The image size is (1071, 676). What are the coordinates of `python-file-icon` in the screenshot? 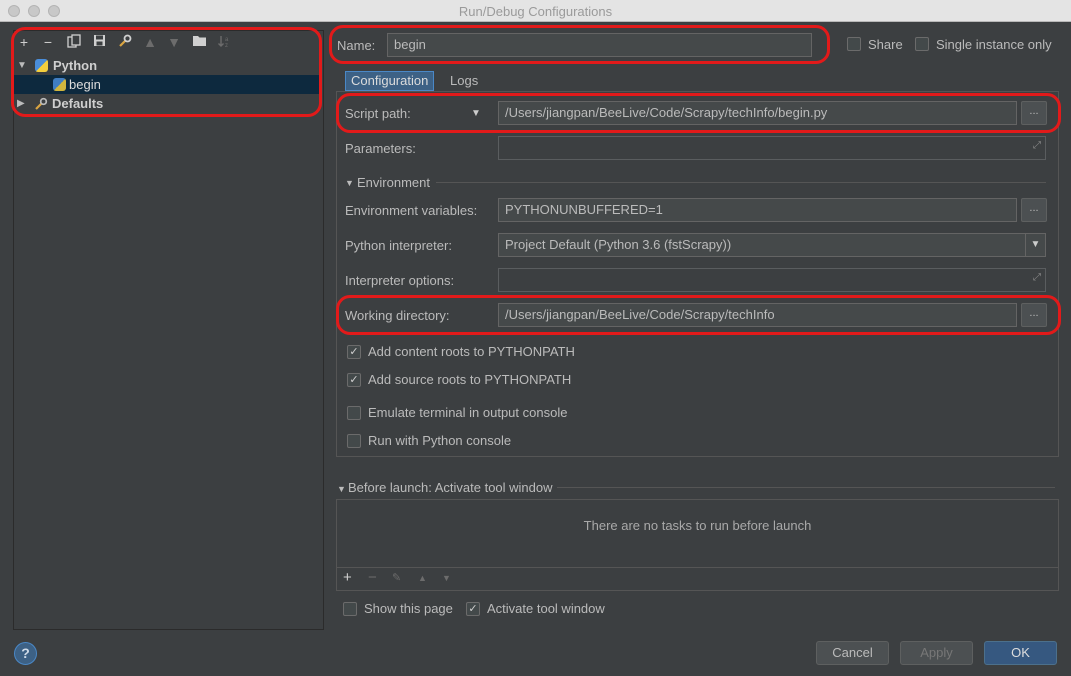 It's located at (59, 84).